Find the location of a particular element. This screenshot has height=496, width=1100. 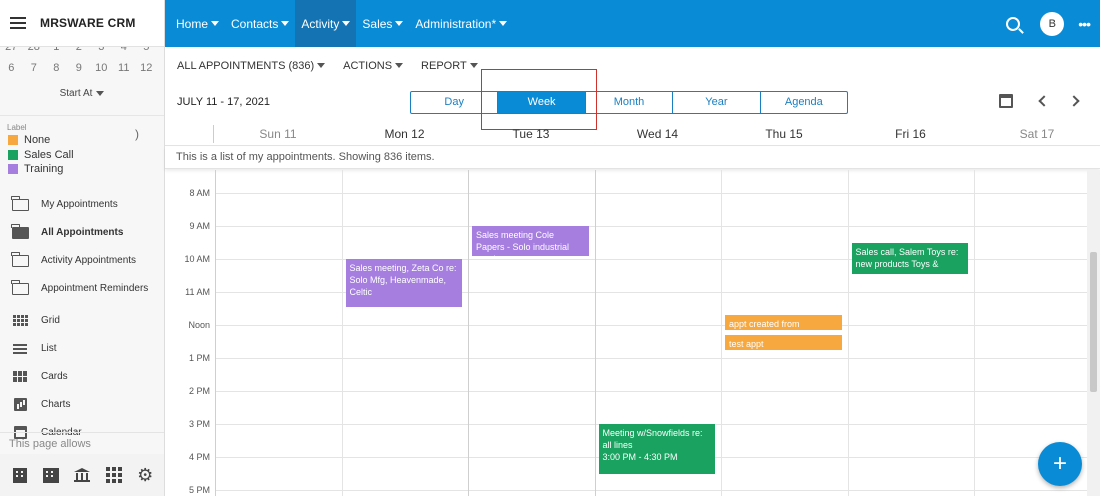

mini-calendar-day: 12 is located at coordinates (146, 68).